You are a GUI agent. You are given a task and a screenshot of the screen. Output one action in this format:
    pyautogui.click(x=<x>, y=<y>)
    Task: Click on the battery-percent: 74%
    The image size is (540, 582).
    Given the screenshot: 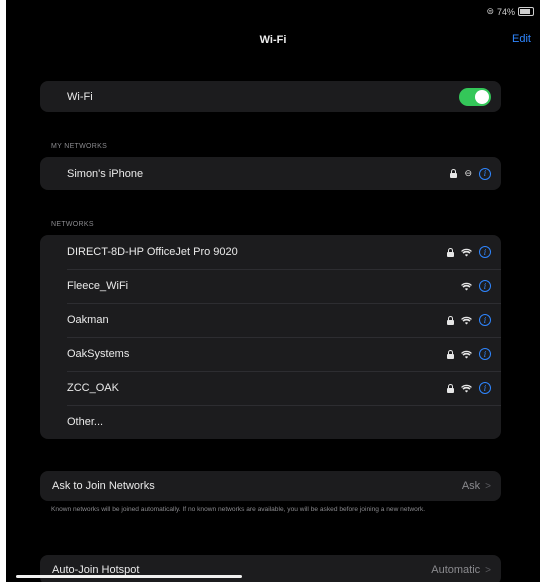 What is the action you would take?
    pyautogui.click(x=505, y=11)
    